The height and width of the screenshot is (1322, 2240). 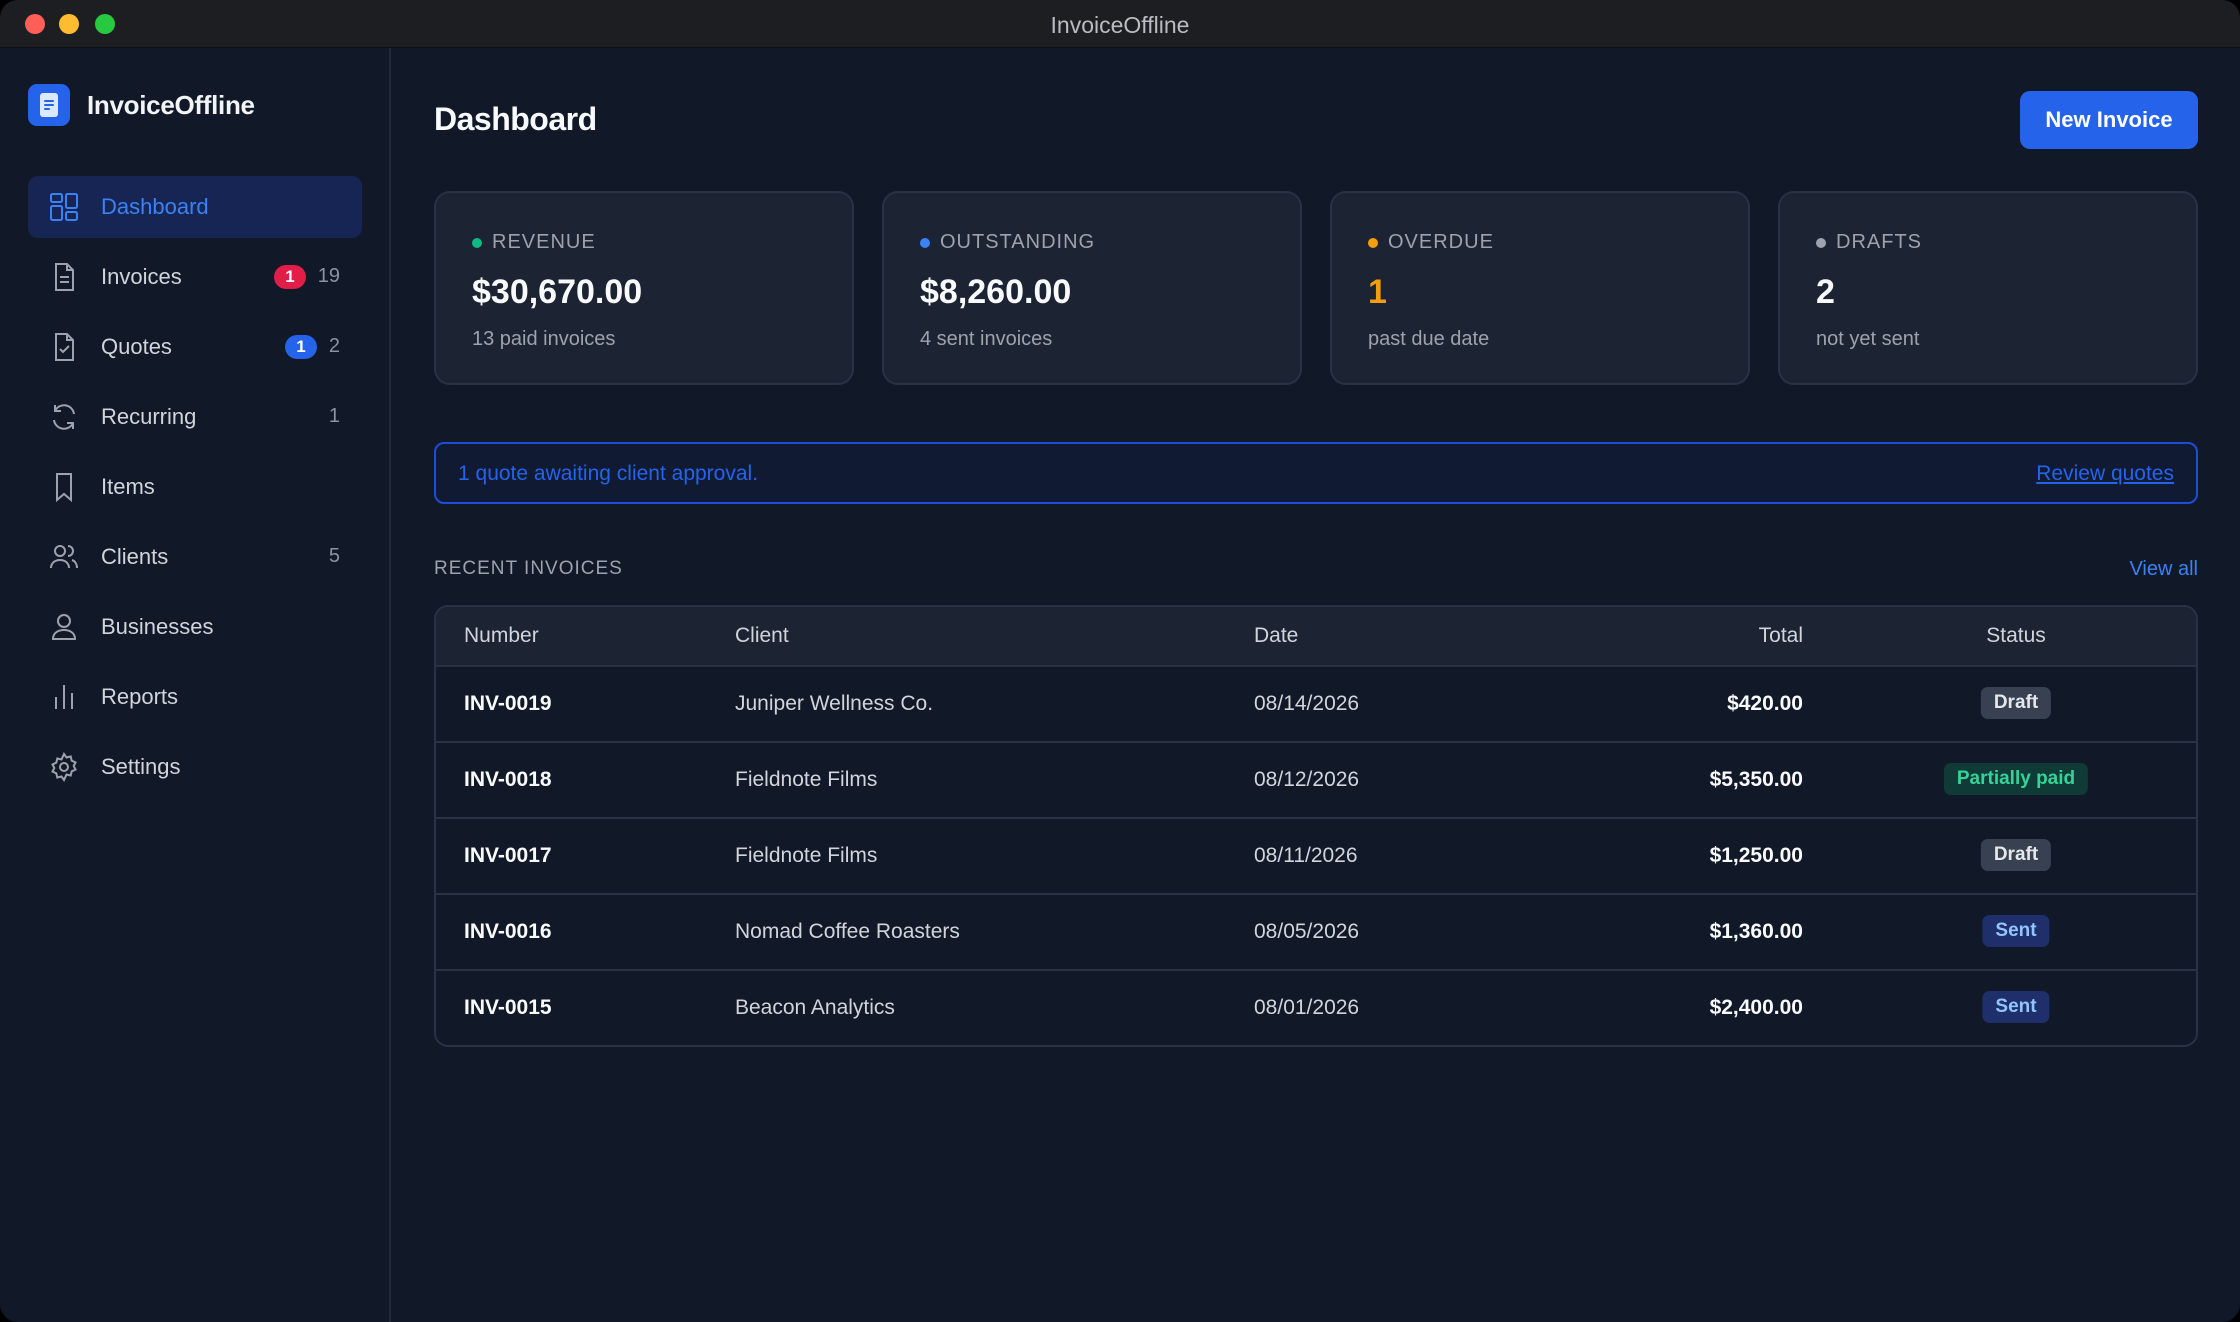 What do you see at coordinates (1868, 339) in the screenshot?
I see `stat-subtext: not yet sent` at bounding box center [1868, 339].